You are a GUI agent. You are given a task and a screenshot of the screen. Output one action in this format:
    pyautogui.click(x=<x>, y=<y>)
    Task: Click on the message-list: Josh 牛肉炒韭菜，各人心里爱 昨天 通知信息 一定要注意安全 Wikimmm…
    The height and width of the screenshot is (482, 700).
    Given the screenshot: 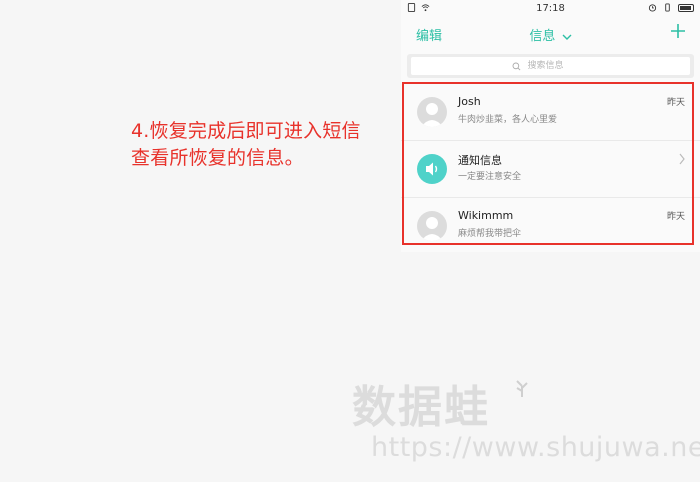 What is the action you would take?
    pyautogui.click(x=550, y=168)
    